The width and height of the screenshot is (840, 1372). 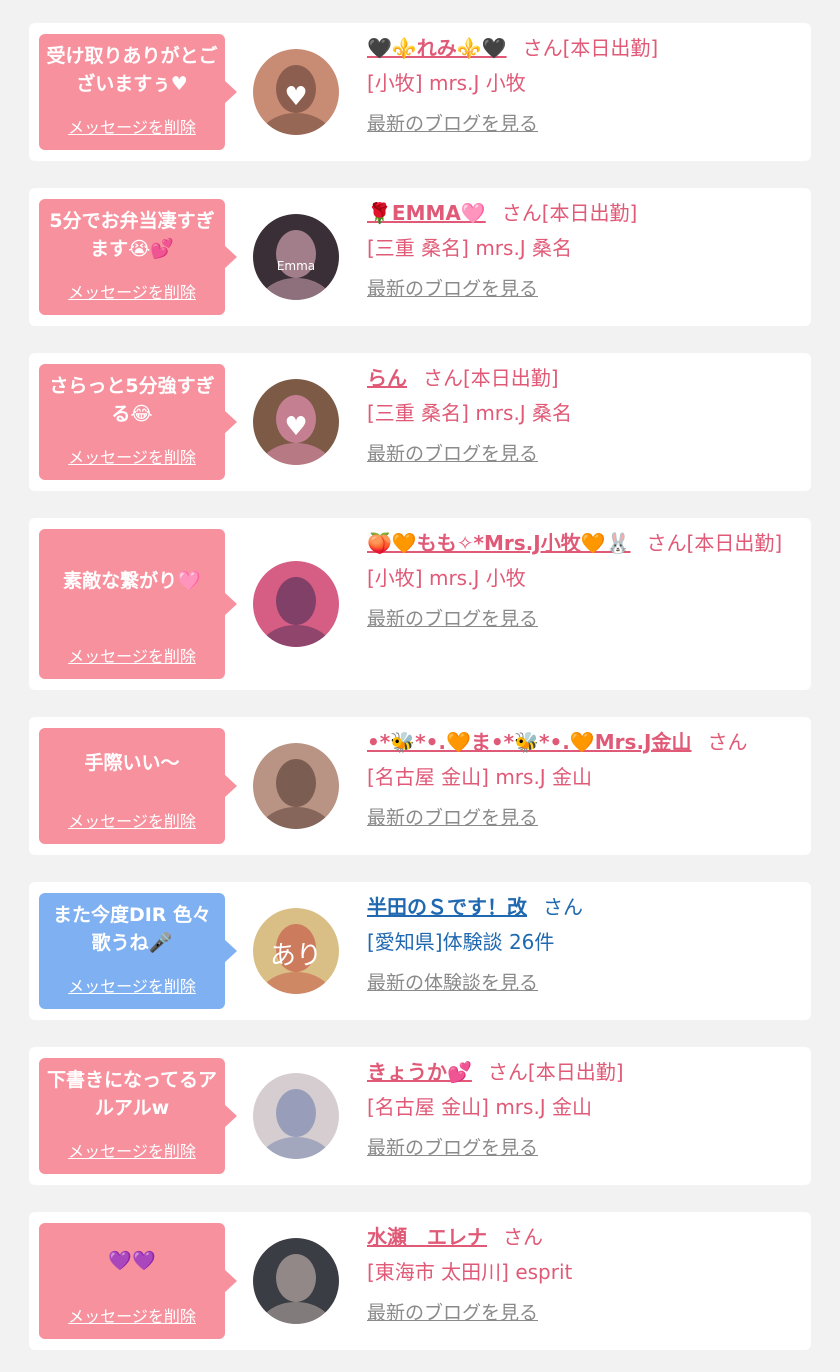 What do you see at coordinates (132, 581) in the screenshot?
I see `message-text: 素敵な繋がり🩷` at bounding box center [132, 581].